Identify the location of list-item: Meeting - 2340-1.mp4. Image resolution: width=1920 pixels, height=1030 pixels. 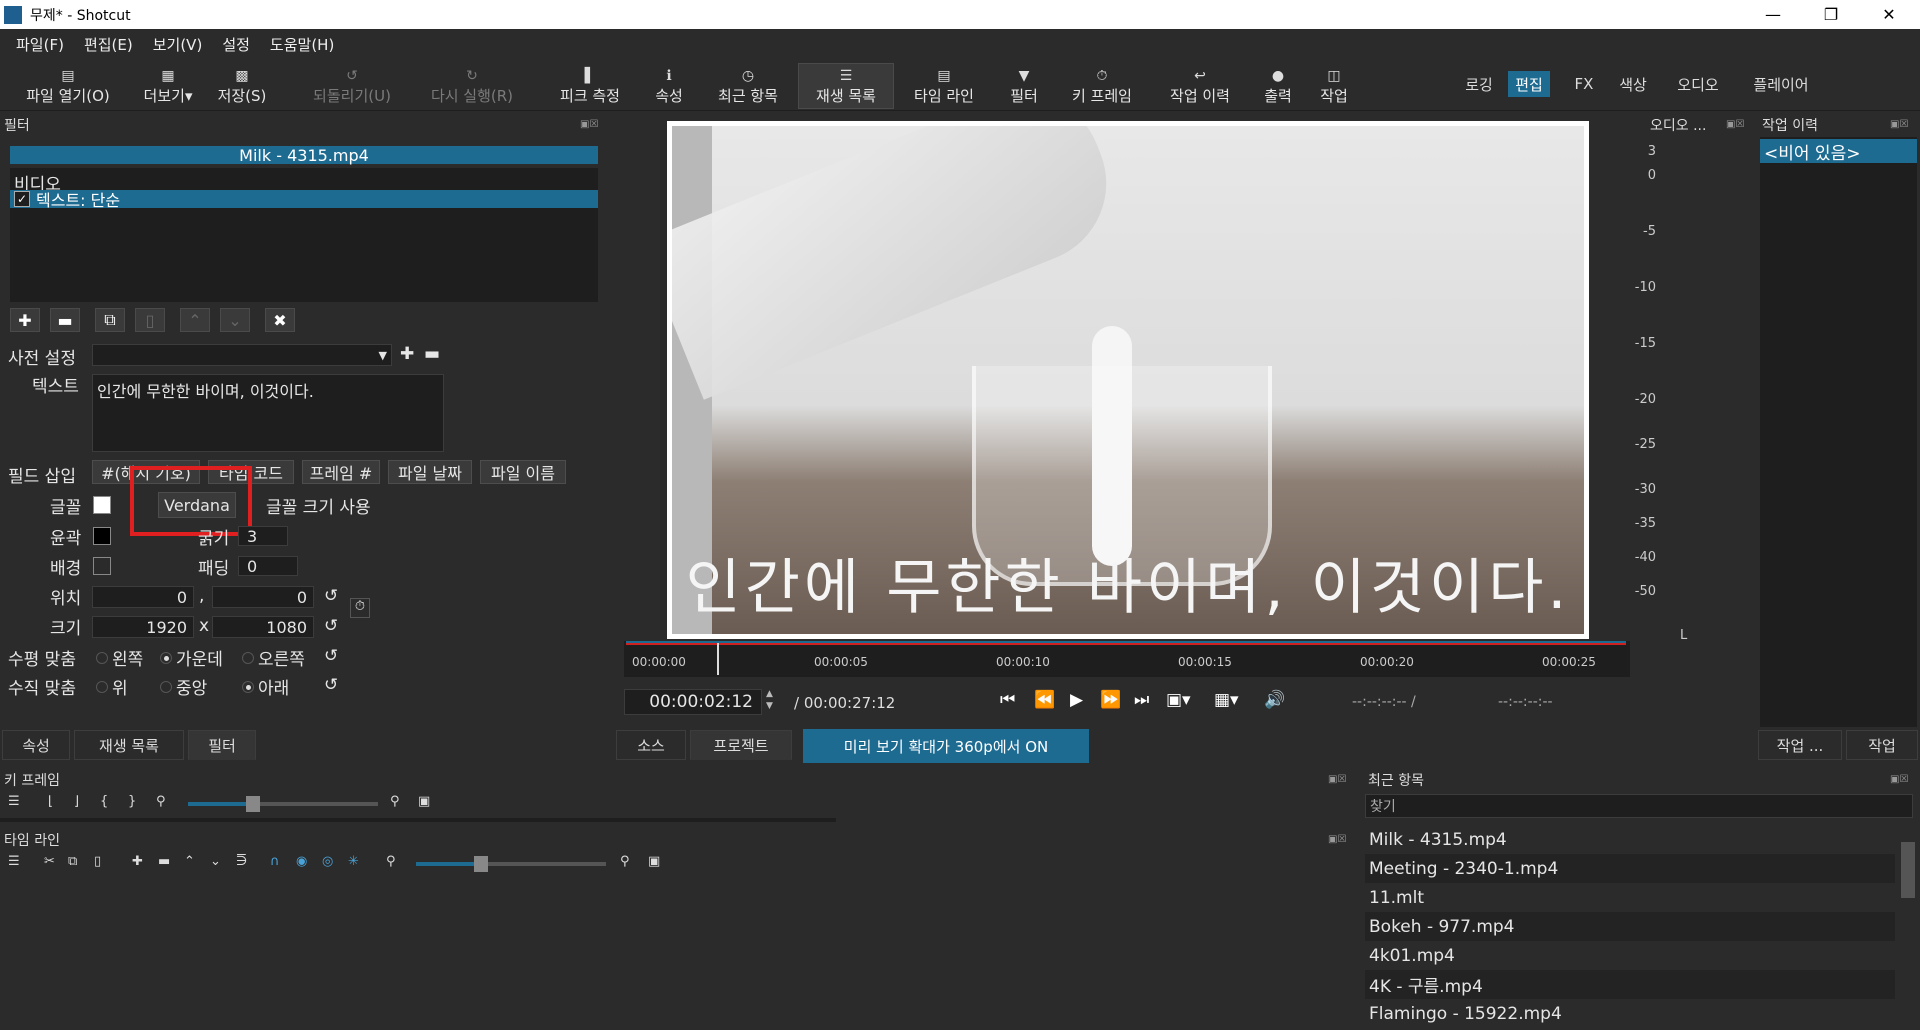
(1630, 868).